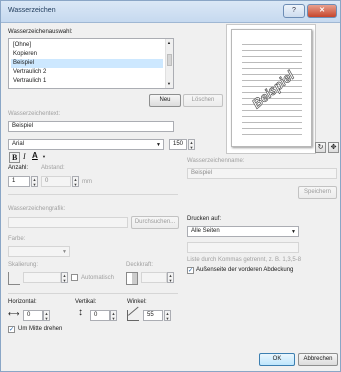 The height and width of the screenshot is (372, 341). I want to click on horizontal-stepper: ▲ ▼, so click(46, 315).